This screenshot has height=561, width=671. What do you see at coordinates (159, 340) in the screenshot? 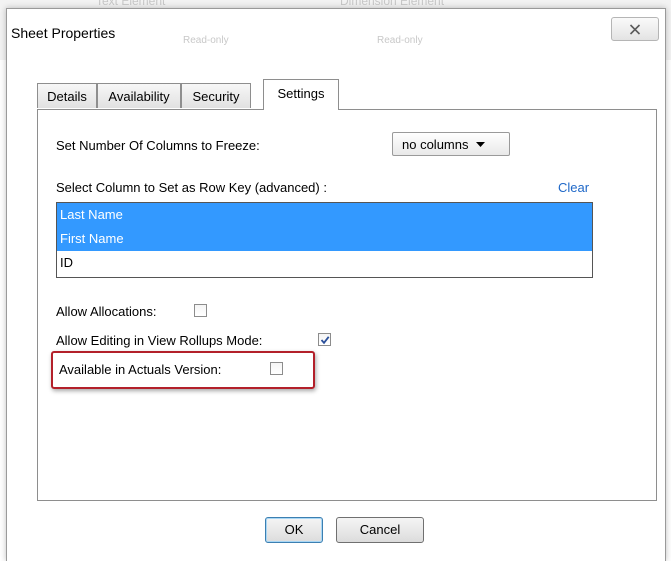
I see `allow-editing-label: Allow Editing in View Rollups Mode:` at bounding box center [159, 340].